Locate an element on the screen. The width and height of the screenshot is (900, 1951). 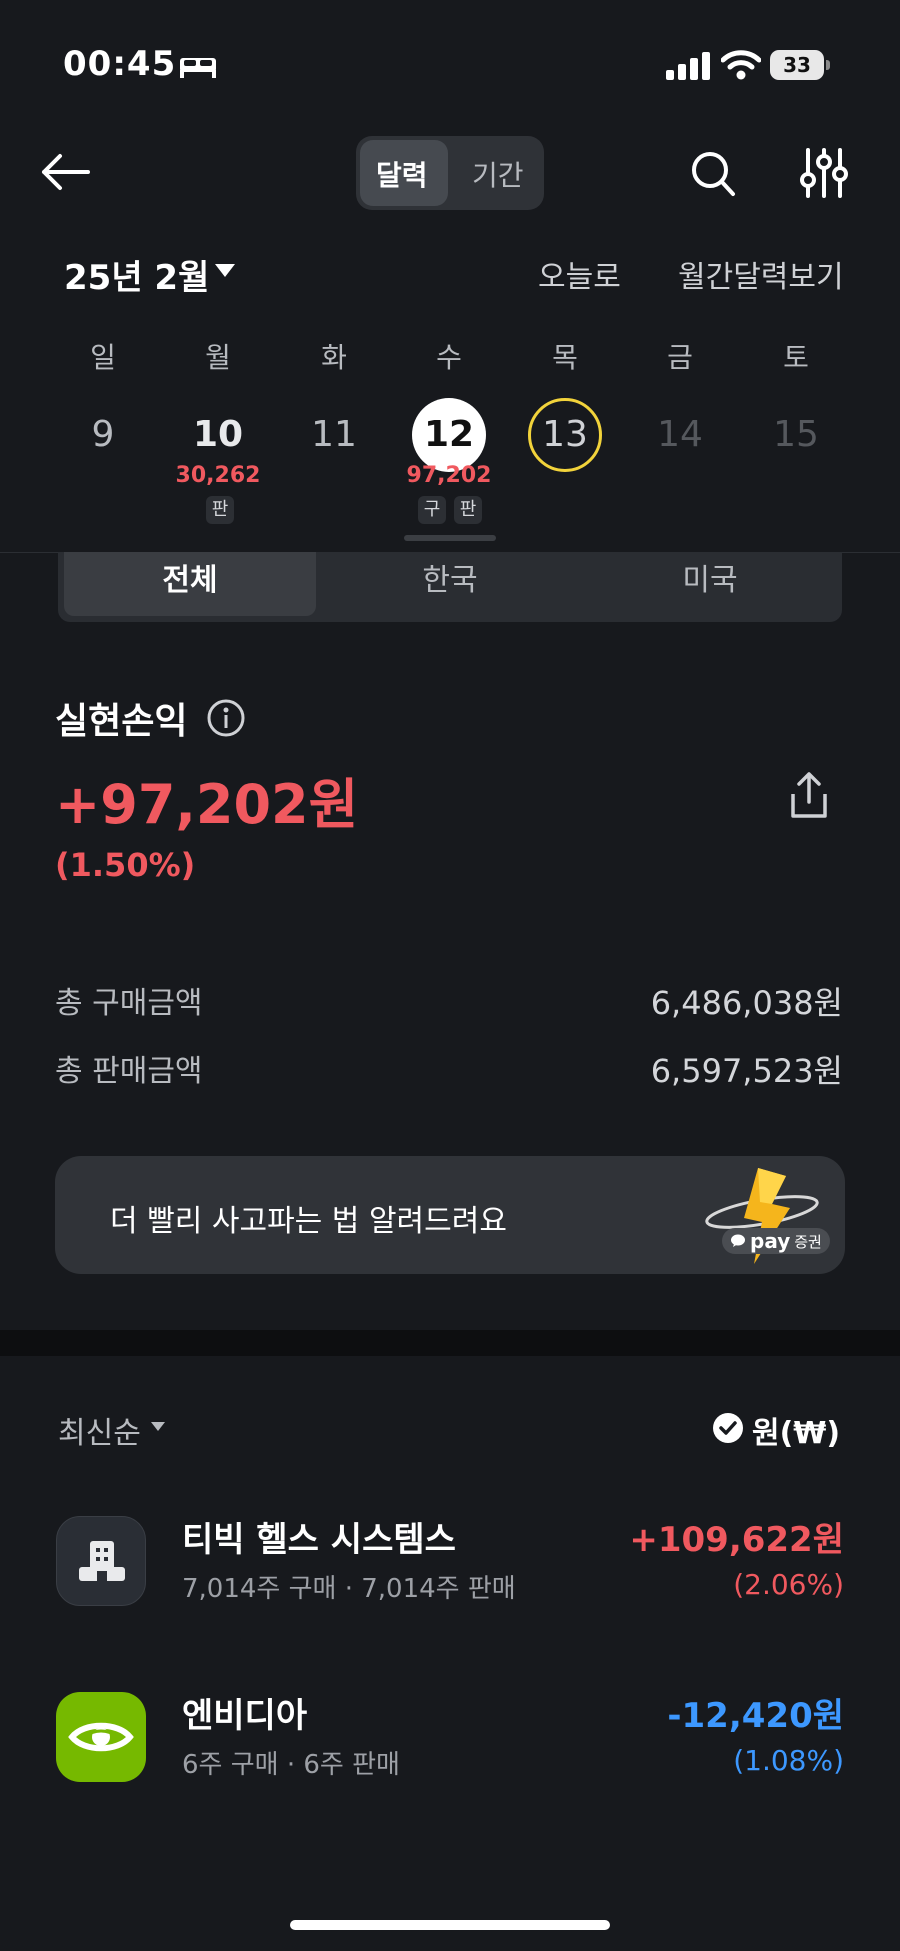
filter-sliders-icon is located at coordinates (824, 173).